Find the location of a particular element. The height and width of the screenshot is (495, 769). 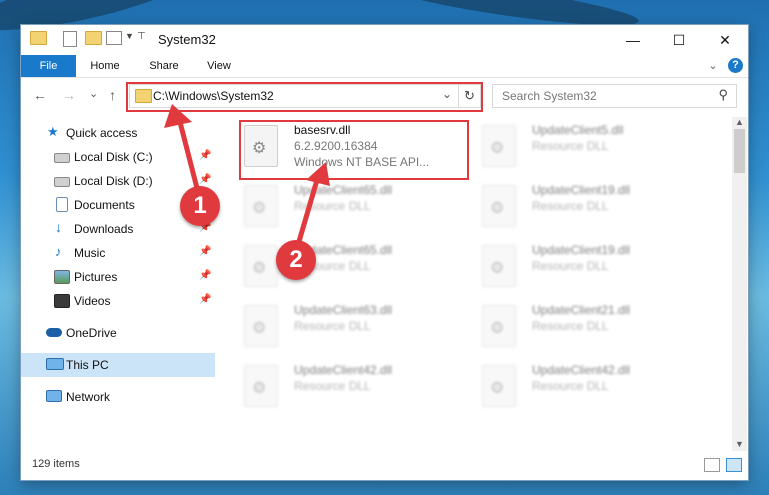

tab-view: View is located at coordinates (219, 66).